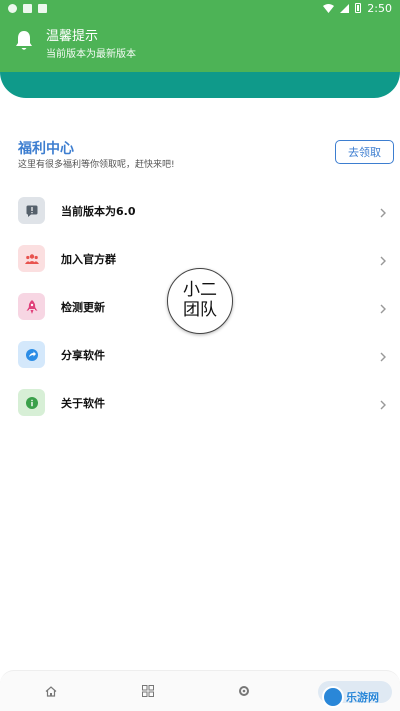 Image resolution: width=400 pixels, height=711 pixels. Describe the element at coordinates (200, 290) in the screenshot. I see `badge-line-1: 小二` at that location.